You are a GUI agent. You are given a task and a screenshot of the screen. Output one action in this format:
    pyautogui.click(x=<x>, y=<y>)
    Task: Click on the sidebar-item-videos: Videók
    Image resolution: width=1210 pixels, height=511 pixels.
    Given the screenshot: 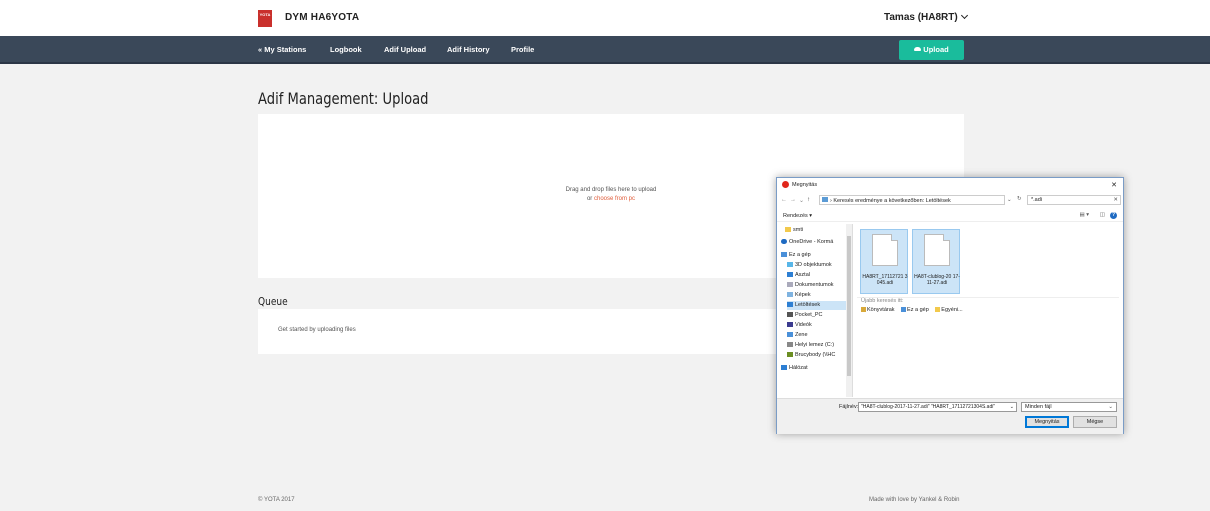 What is the action you would take?
    pyautogui.click(x=819, y=325)
    